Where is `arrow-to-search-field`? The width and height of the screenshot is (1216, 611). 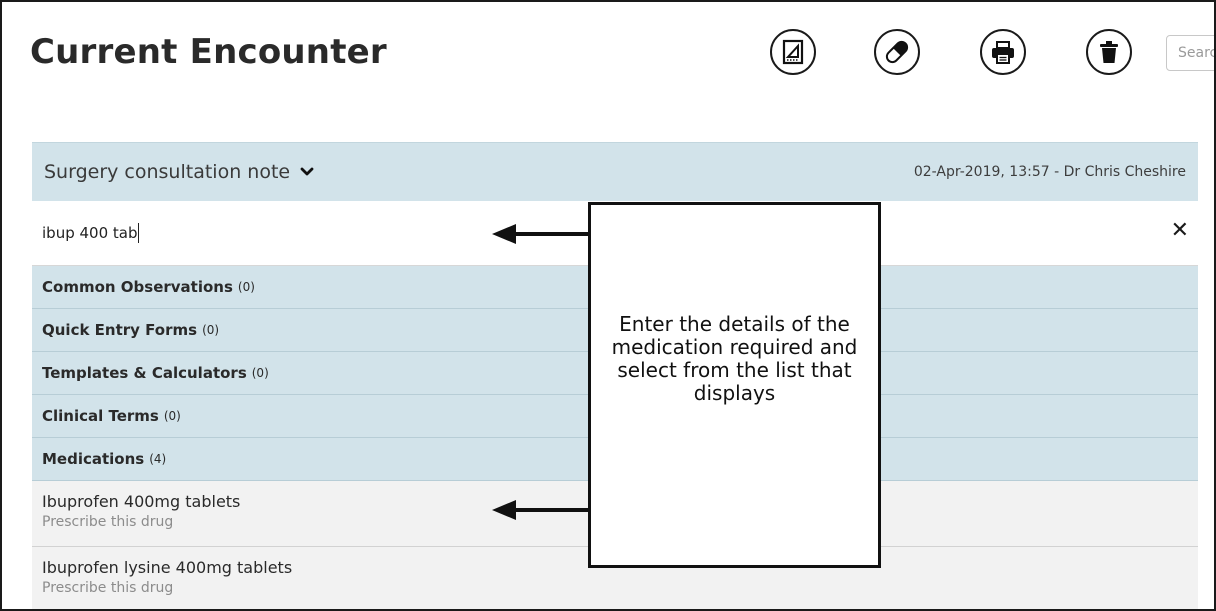
arrow-to-search-field is located at coordinates (540, 234).